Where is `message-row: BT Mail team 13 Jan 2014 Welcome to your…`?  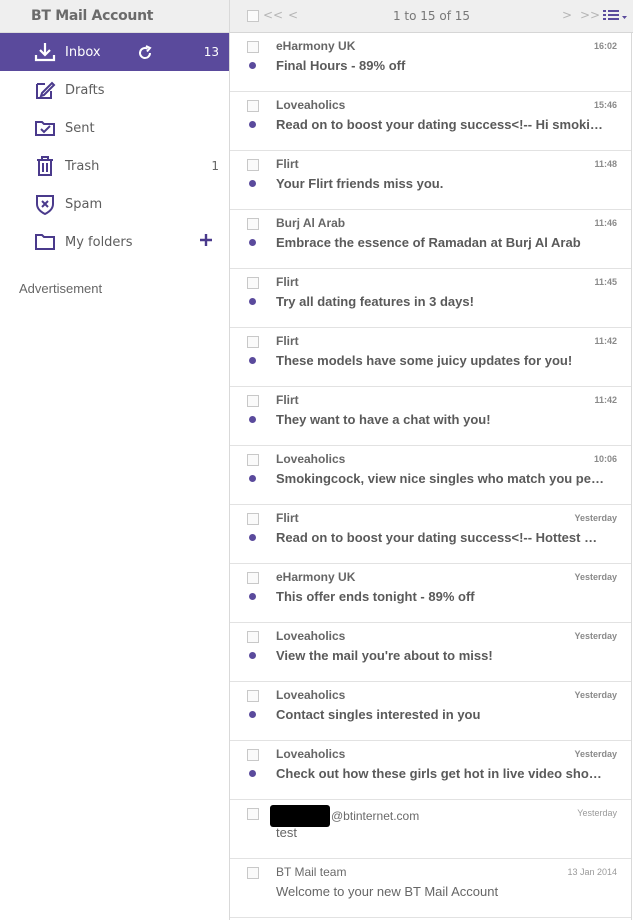 message-row: BT Mail team 13 Jan 2014 Welcome to your… is located at coordinates (431, 888).